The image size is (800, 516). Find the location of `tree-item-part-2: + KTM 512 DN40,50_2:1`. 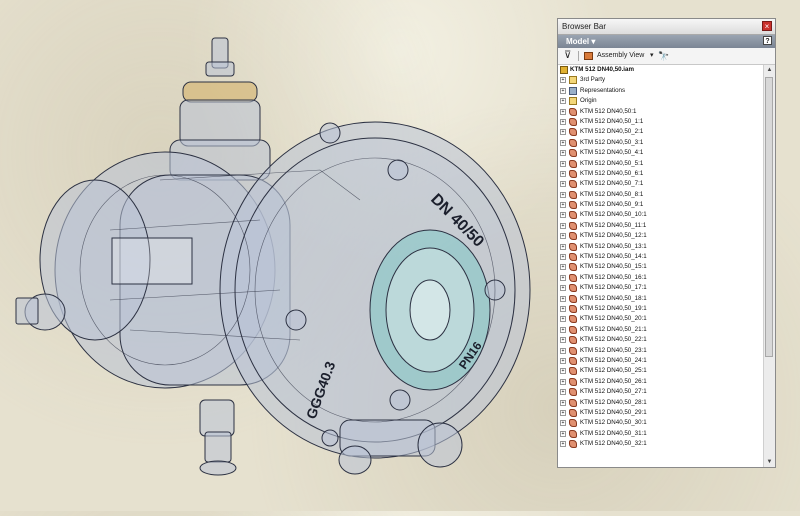

tree-item-part-2: + KTM 512 DN40,50_2:1 is located at coordinates (660, 132).